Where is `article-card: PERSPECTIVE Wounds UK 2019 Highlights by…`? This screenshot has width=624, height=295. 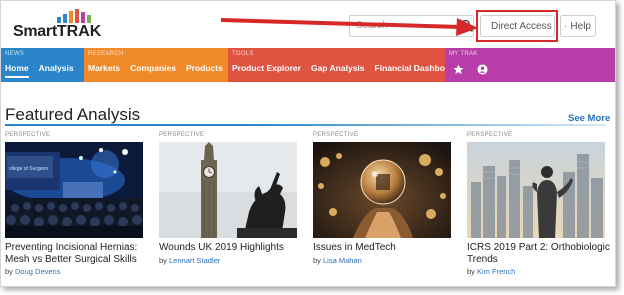 article-card: PERSPECTIVE Wounds UK 2019 Highlights by… is located at coordinates (229, 198).